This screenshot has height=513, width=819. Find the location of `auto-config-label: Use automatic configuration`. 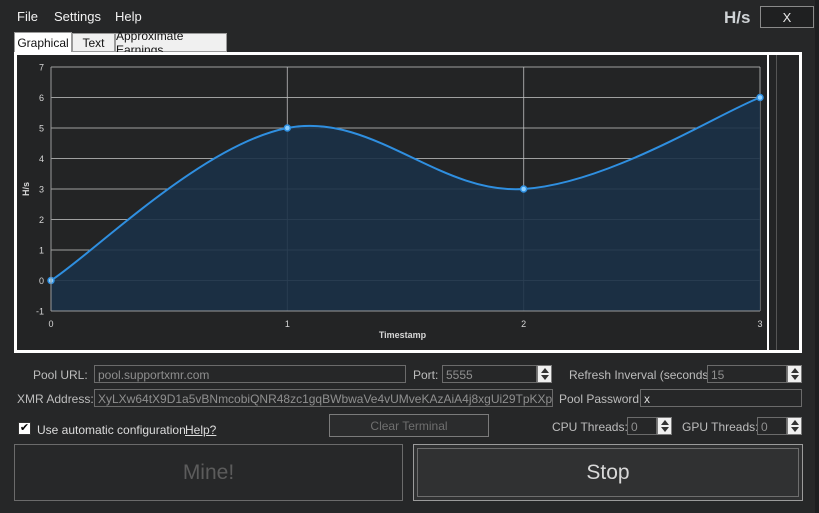

auto-config-label: Use automatic configuration is located at coordinates (111, 430).